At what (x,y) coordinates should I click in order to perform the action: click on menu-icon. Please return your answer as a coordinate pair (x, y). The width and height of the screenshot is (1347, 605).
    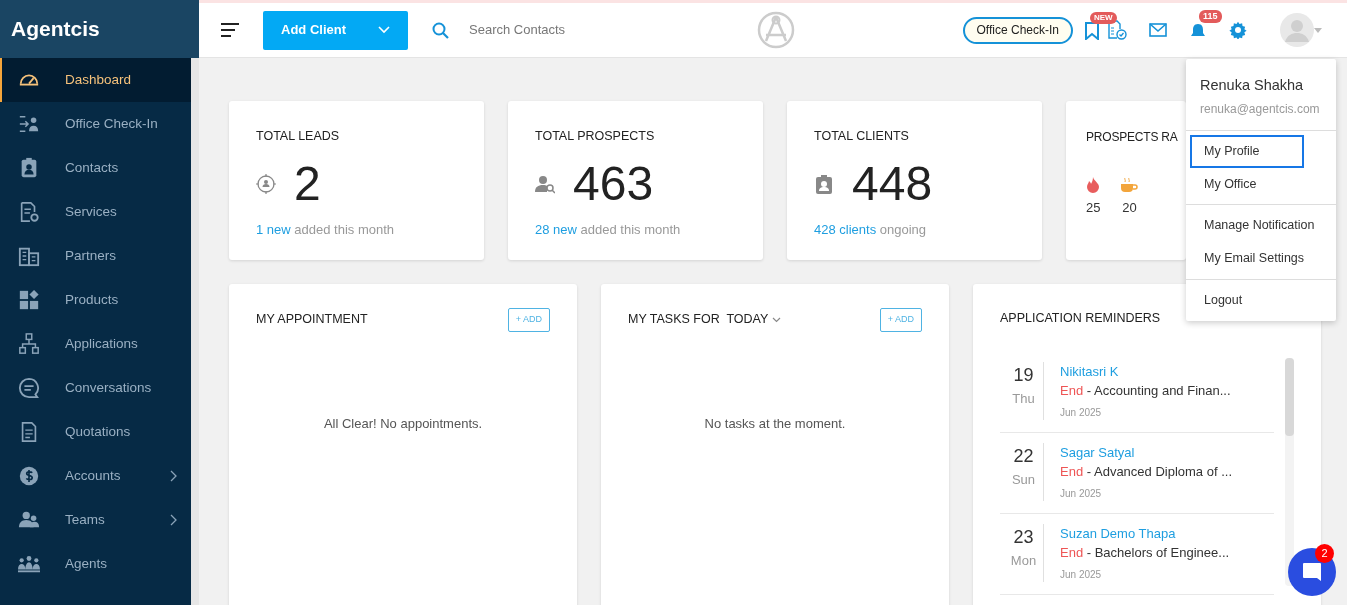
    Looking at the image, I should click on (230, 30).